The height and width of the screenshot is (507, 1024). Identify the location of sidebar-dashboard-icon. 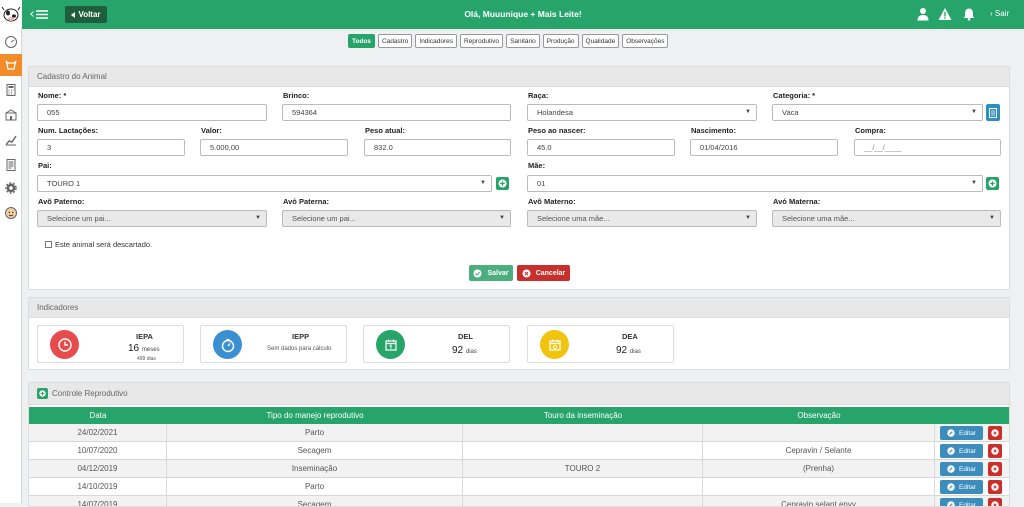
(11, 42).